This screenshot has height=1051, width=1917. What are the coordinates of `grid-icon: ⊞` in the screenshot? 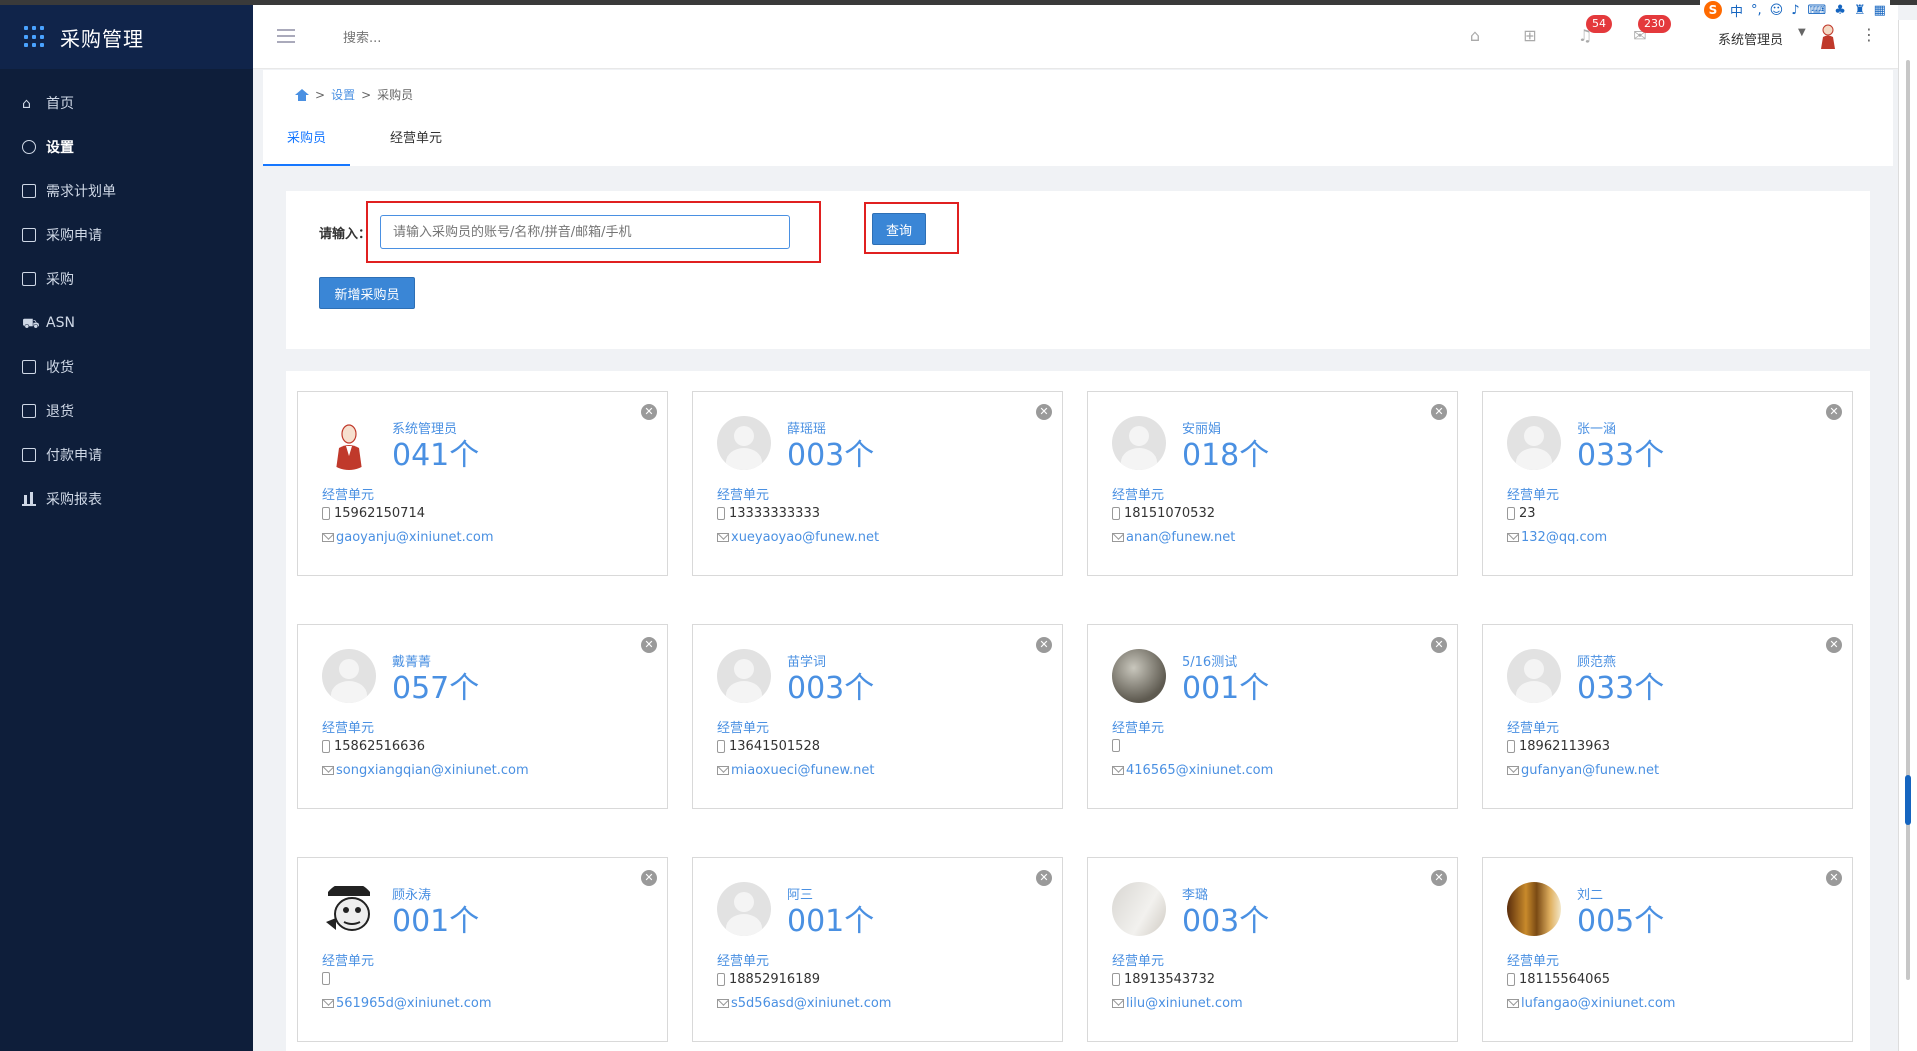 It's located at (1530, 36).